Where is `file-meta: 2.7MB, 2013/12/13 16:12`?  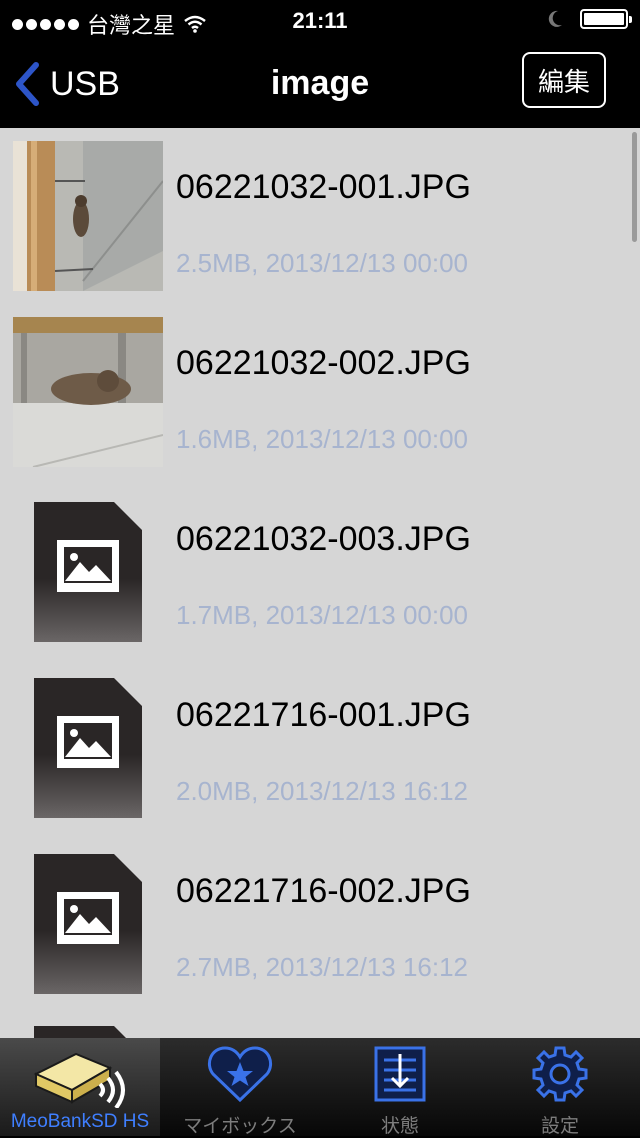 file-meta: 2.7MB, 2013/12/13 16:12 is located at coordinates (322, 967).